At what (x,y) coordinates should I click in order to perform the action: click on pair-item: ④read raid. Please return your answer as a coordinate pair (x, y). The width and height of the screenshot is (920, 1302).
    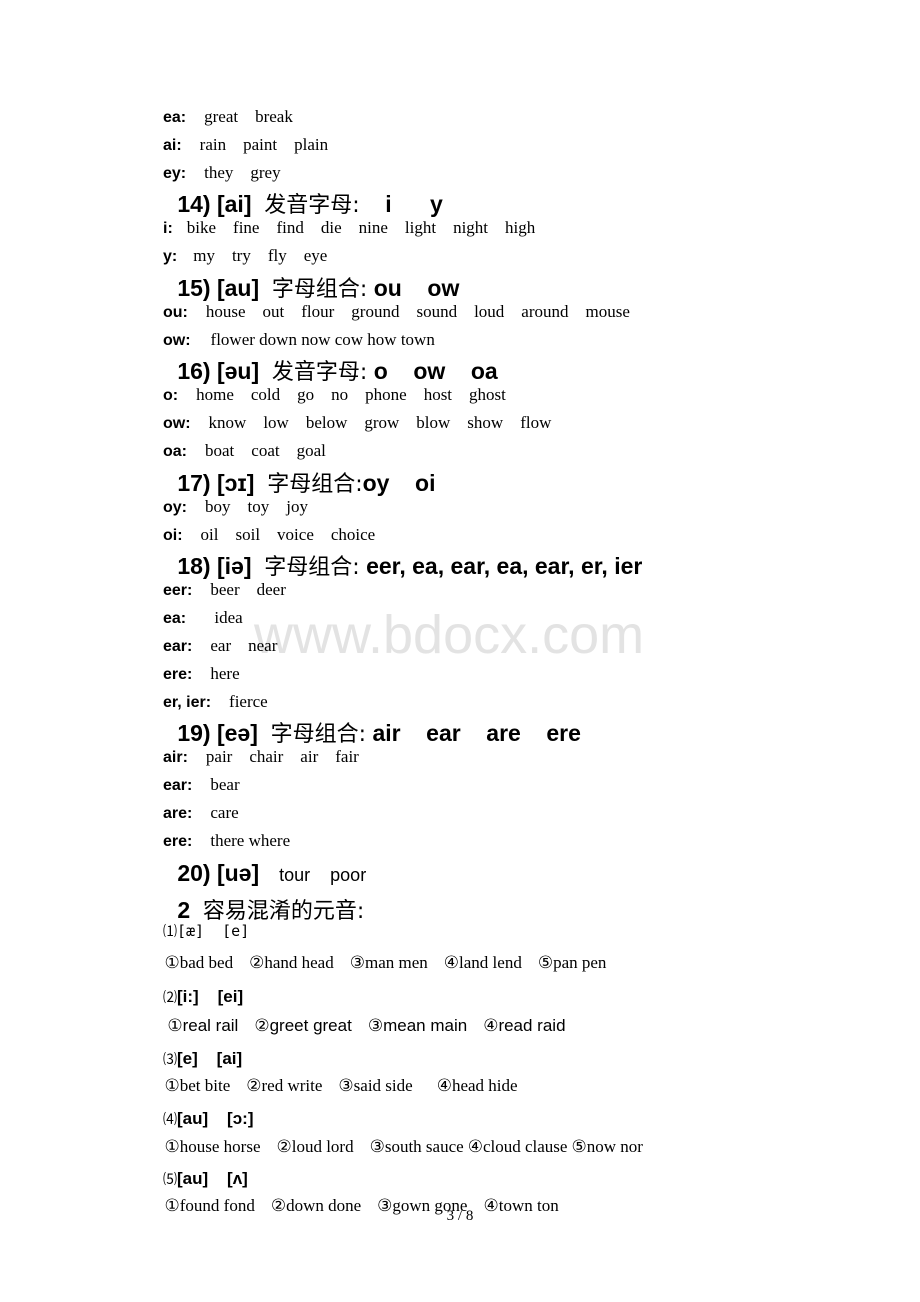
    Looking at the image, I should click on (524, 1025).